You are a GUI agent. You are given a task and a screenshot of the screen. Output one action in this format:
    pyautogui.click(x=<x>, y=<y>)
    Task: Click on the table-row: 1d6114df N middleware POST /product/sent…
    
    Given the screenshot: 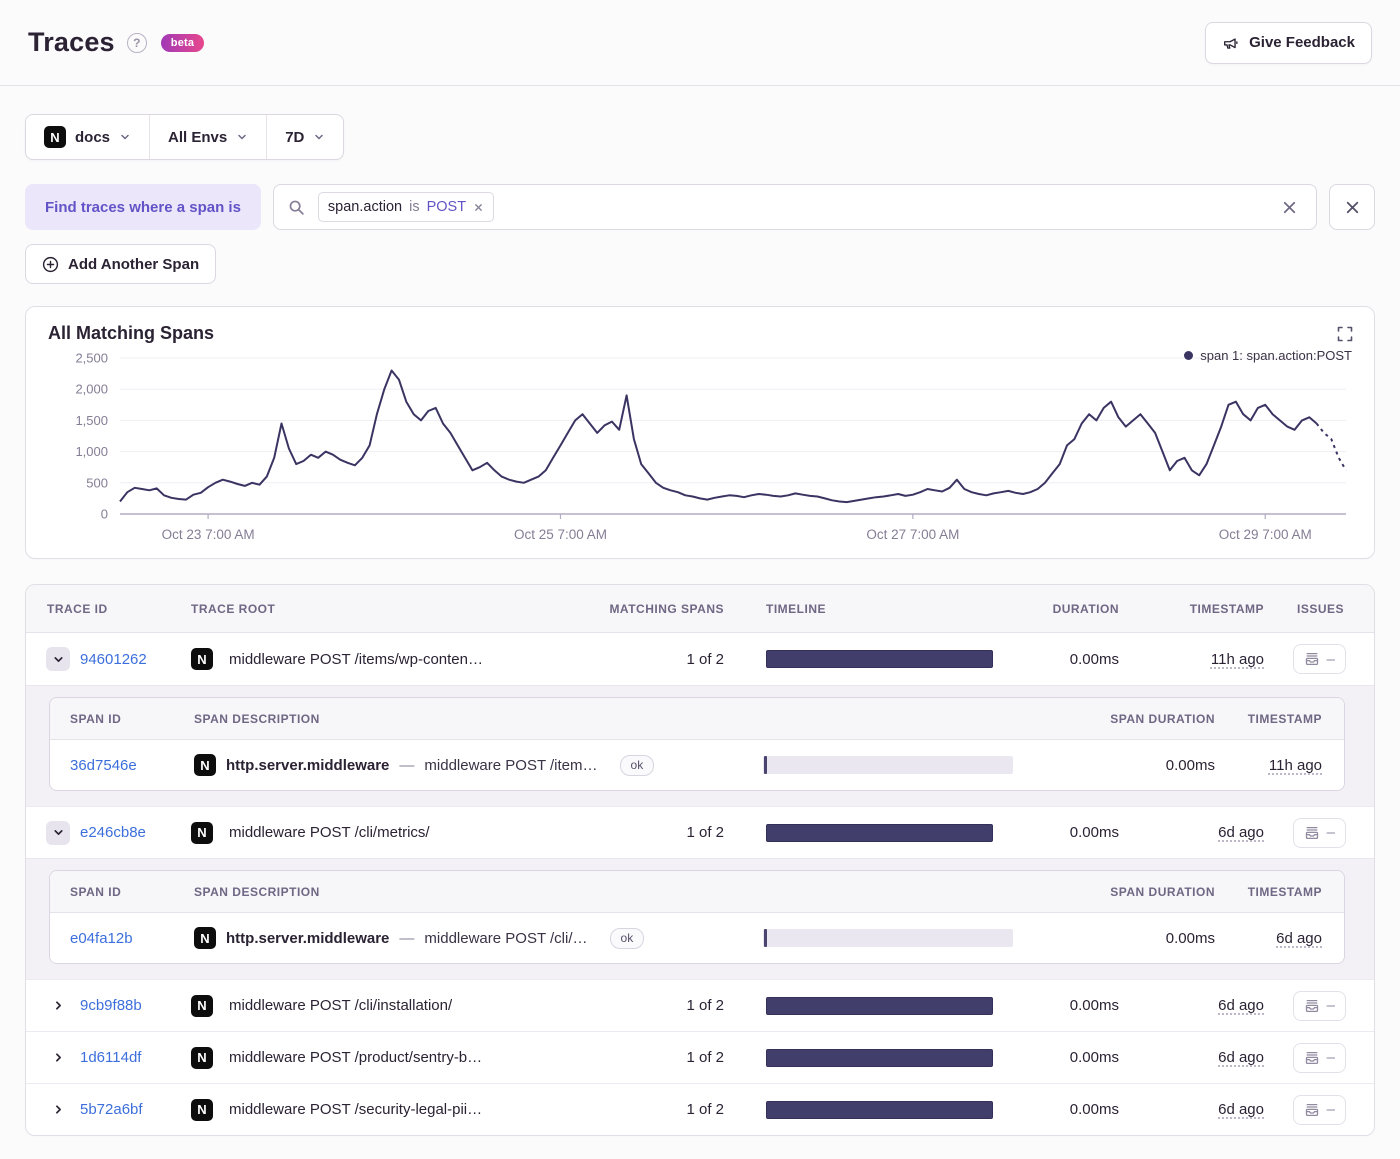 What is the action you would take?
    pyautogui.click(x=700, y=1057)
    